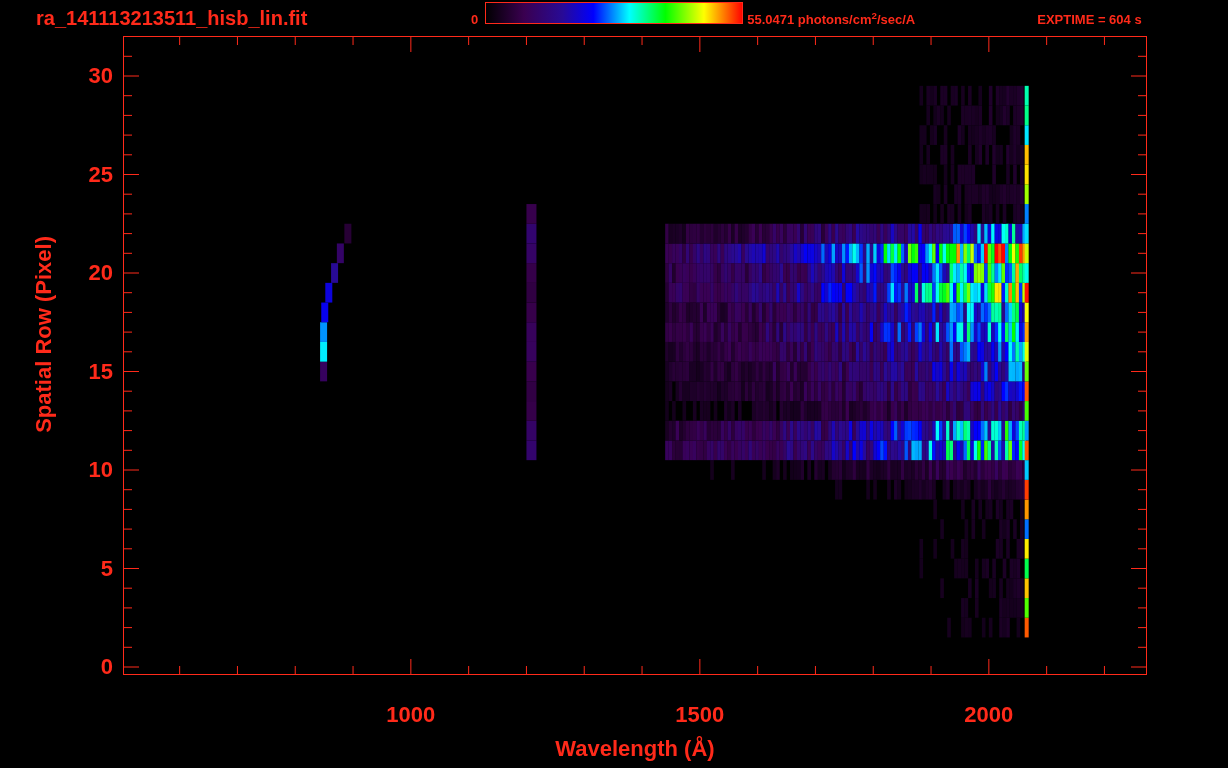 This screenshot has width=1228, height=768. I want to click on x-tick-label: 2000, so click(989, 715).